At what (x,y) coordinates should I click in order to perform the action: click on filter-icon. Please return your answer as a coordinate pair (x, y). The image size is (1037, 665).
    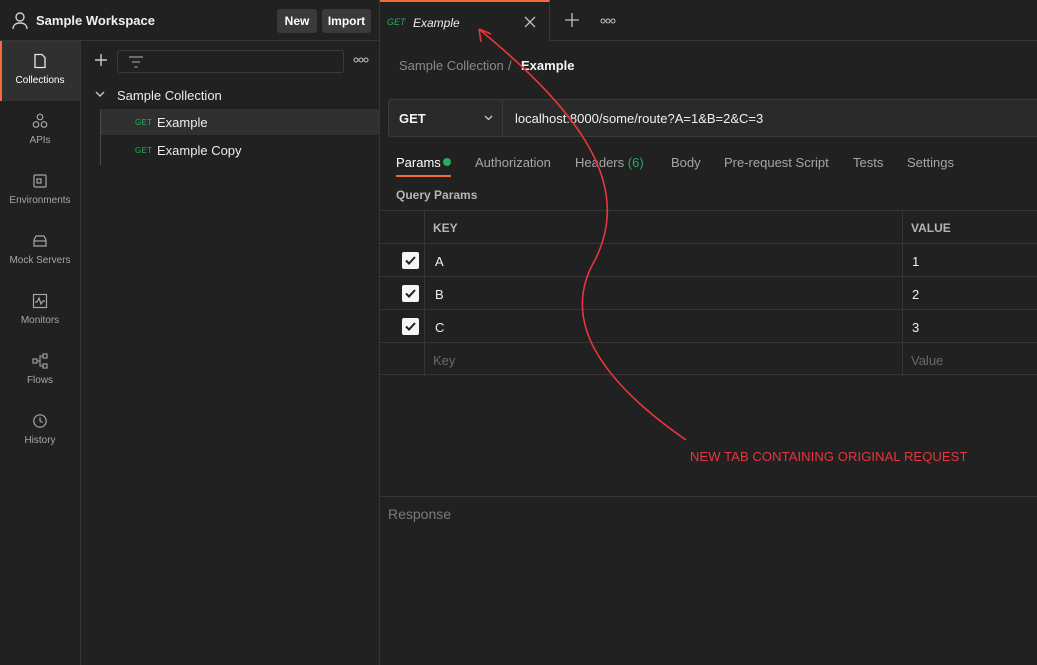
    Looking at the image, I should click on (136, 62).